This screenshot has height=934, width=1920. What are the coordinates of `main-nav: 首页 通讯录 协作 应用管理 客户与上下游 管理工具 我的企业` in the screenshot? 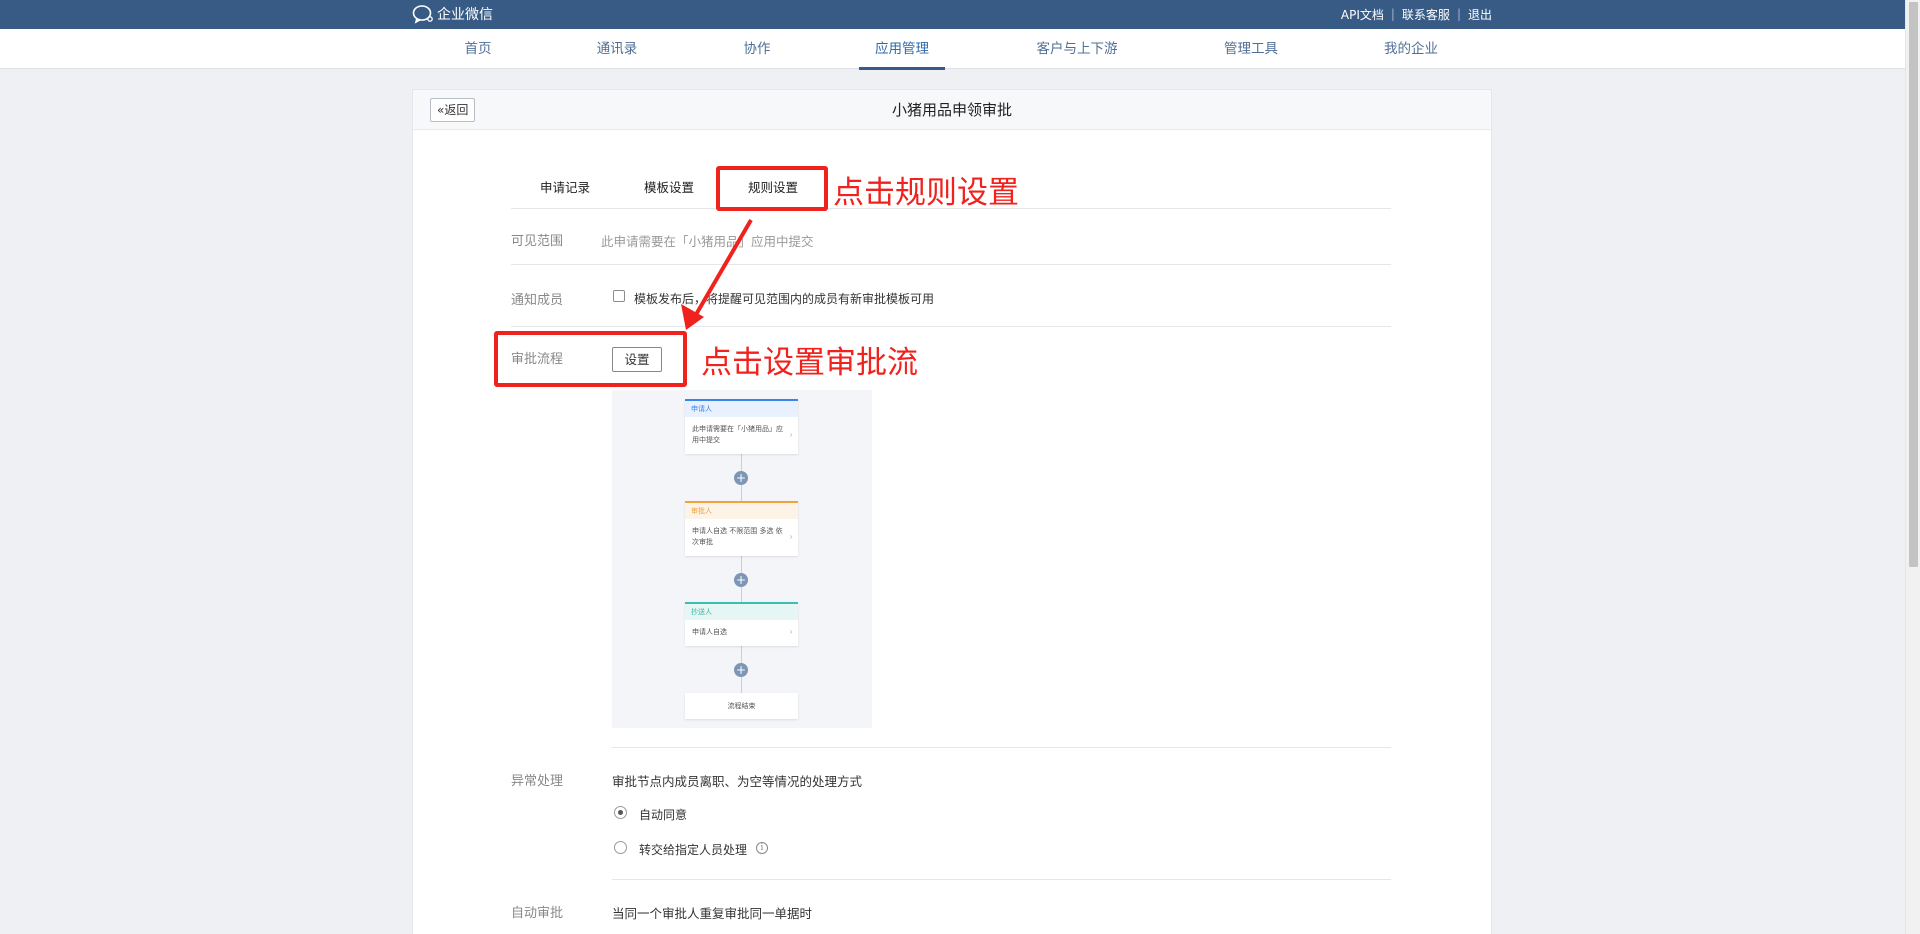 It's located at (952, 49).